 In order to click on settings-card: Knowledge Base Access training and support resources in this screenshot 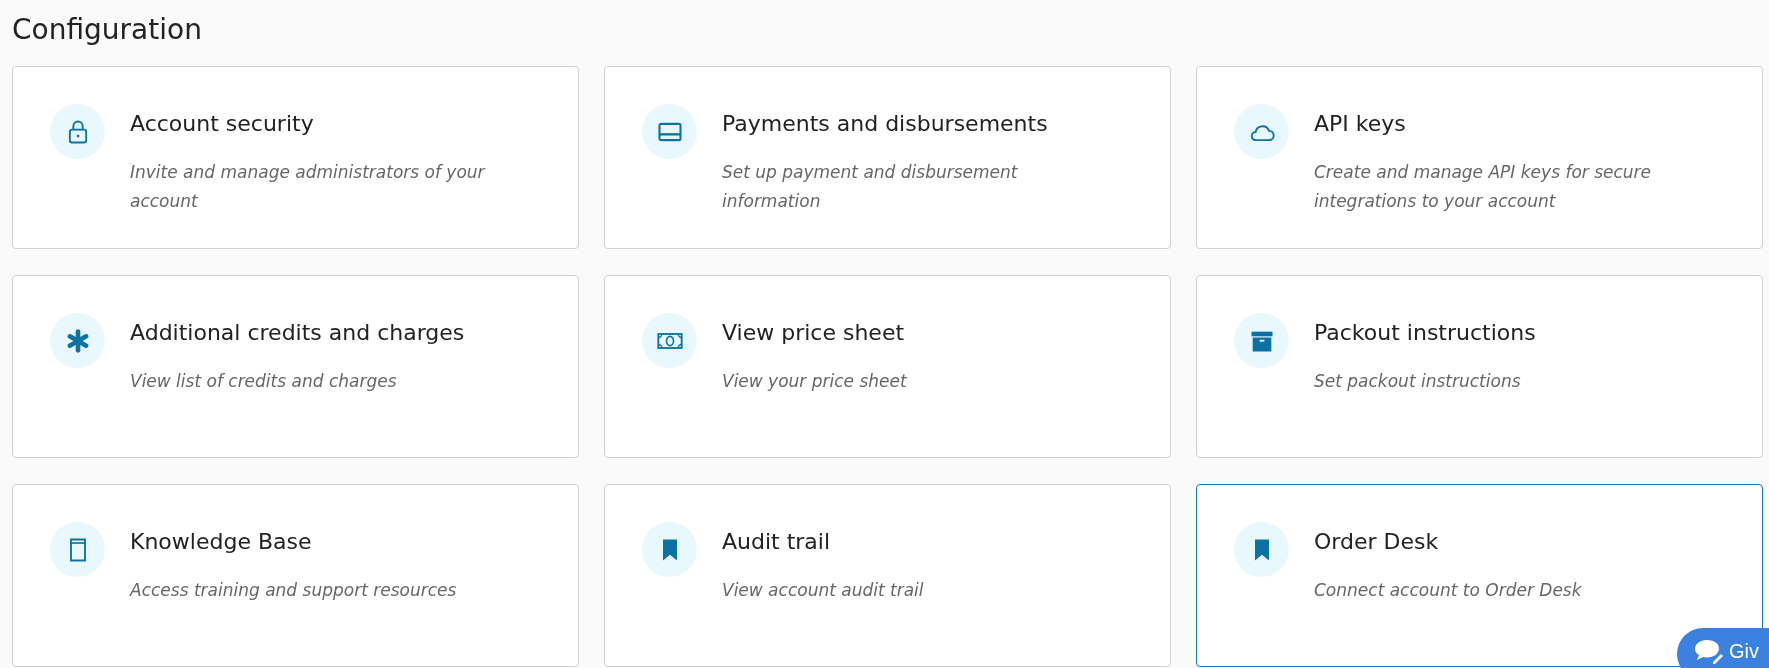, I will do `click(295, 576)`.